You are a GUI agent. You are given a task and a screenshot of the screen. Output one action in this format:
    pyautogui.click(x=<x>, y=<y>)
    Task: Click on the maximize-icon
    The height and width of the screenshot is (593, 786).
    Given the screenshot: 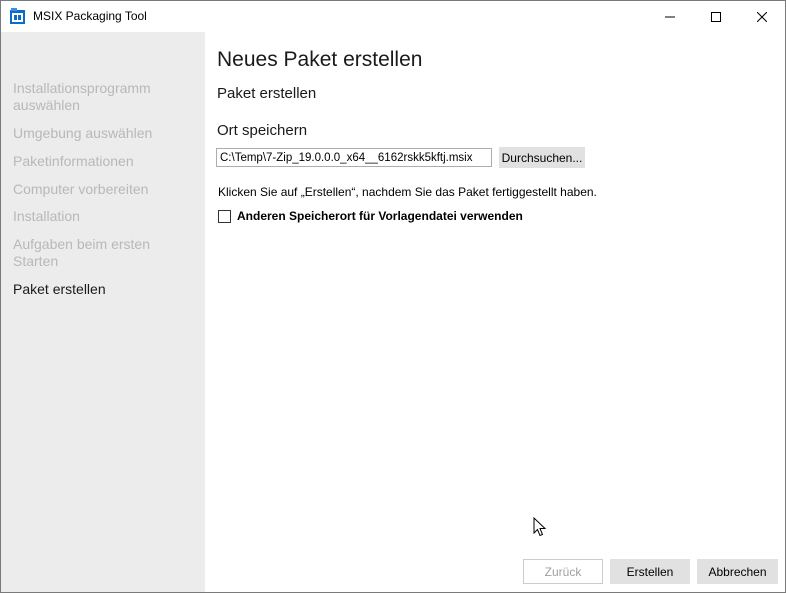 What is the action you would take?
    pyautogui.click(x=716, y=16)
    